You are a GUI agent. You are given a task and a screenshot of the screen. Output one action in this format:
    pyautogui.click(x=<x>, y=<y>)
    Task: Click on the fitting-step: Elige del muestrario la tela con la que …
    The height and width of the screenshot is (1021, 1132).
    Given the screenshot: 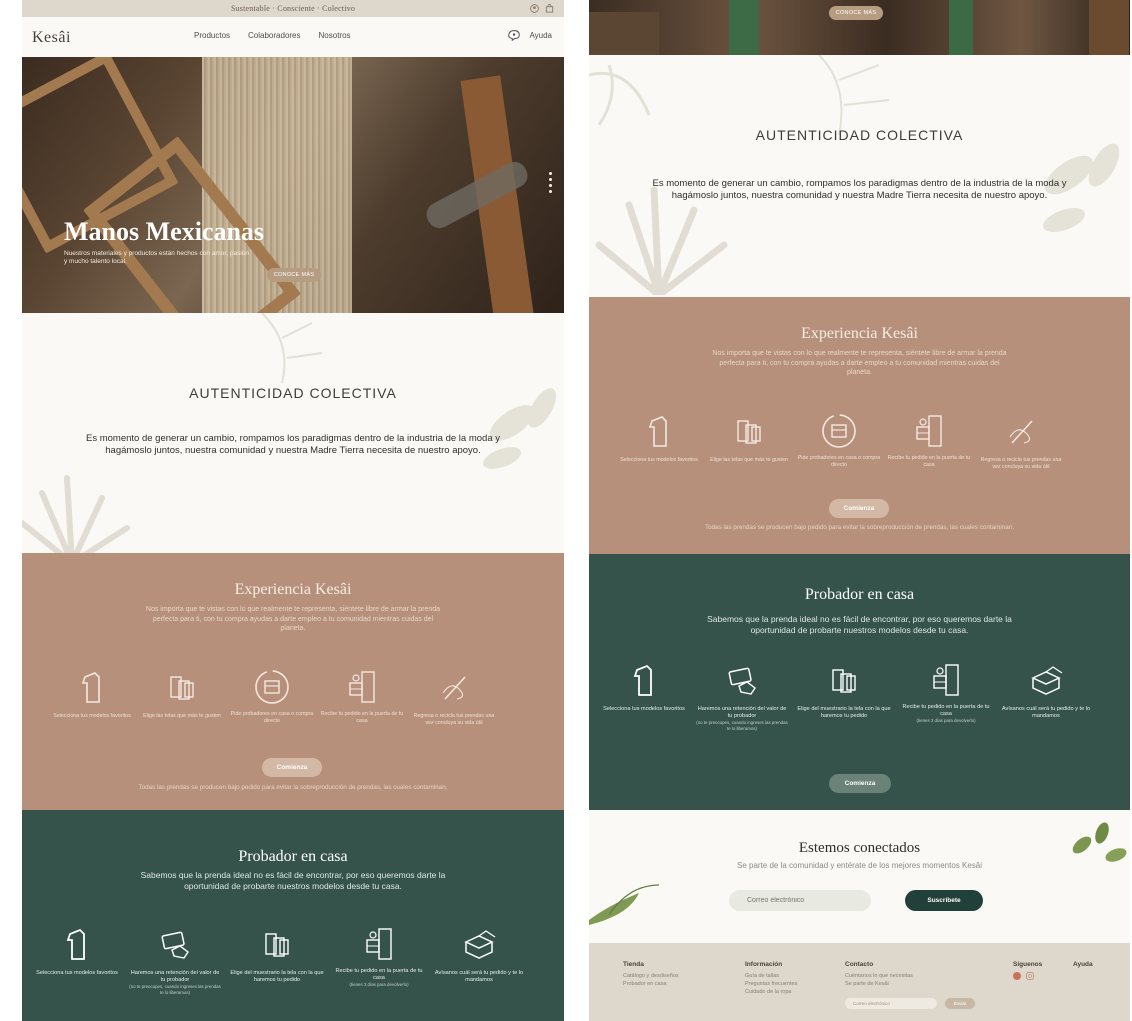 What is the action you would take?
    pyautogui.click(x=844, y=692)
    